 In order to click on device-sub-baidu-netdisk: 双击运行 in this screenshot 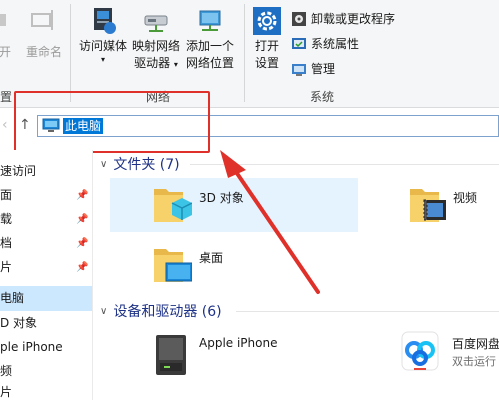, I will do `click(474, 361)`.